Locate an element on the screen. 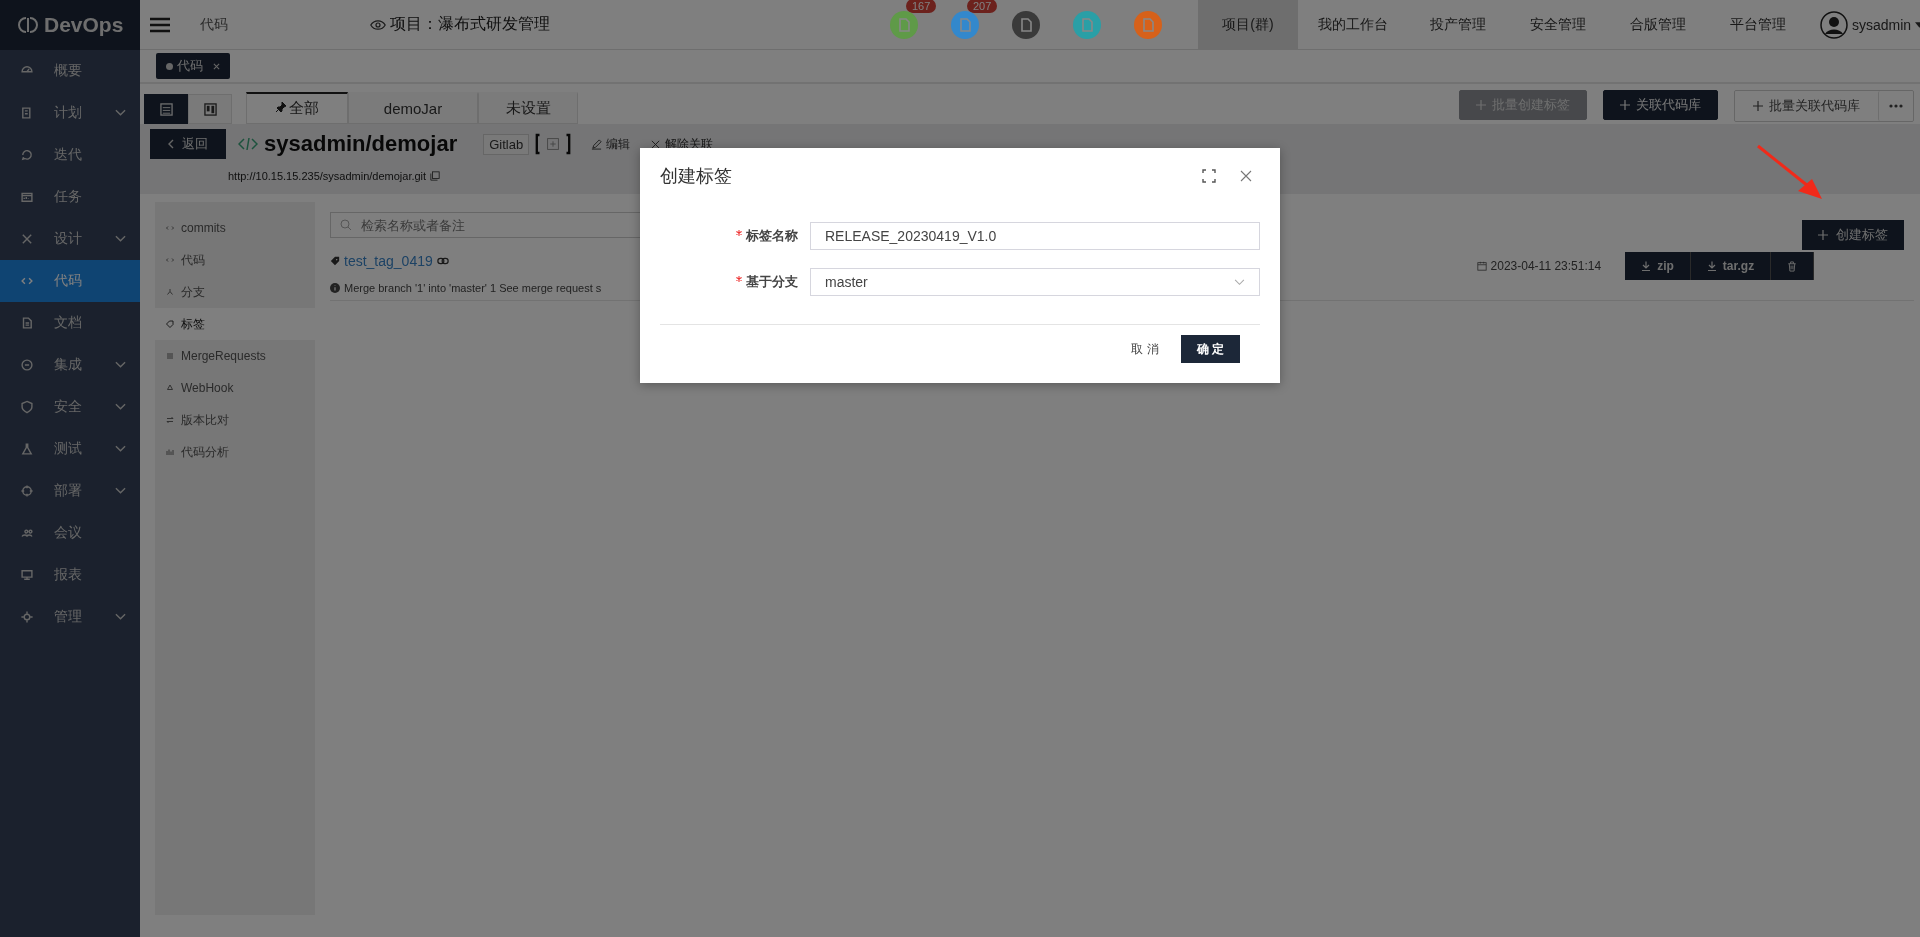  repo-url: http://10.15.15.235/sysadmin/demojar.git is located at coordinates (327, 176).